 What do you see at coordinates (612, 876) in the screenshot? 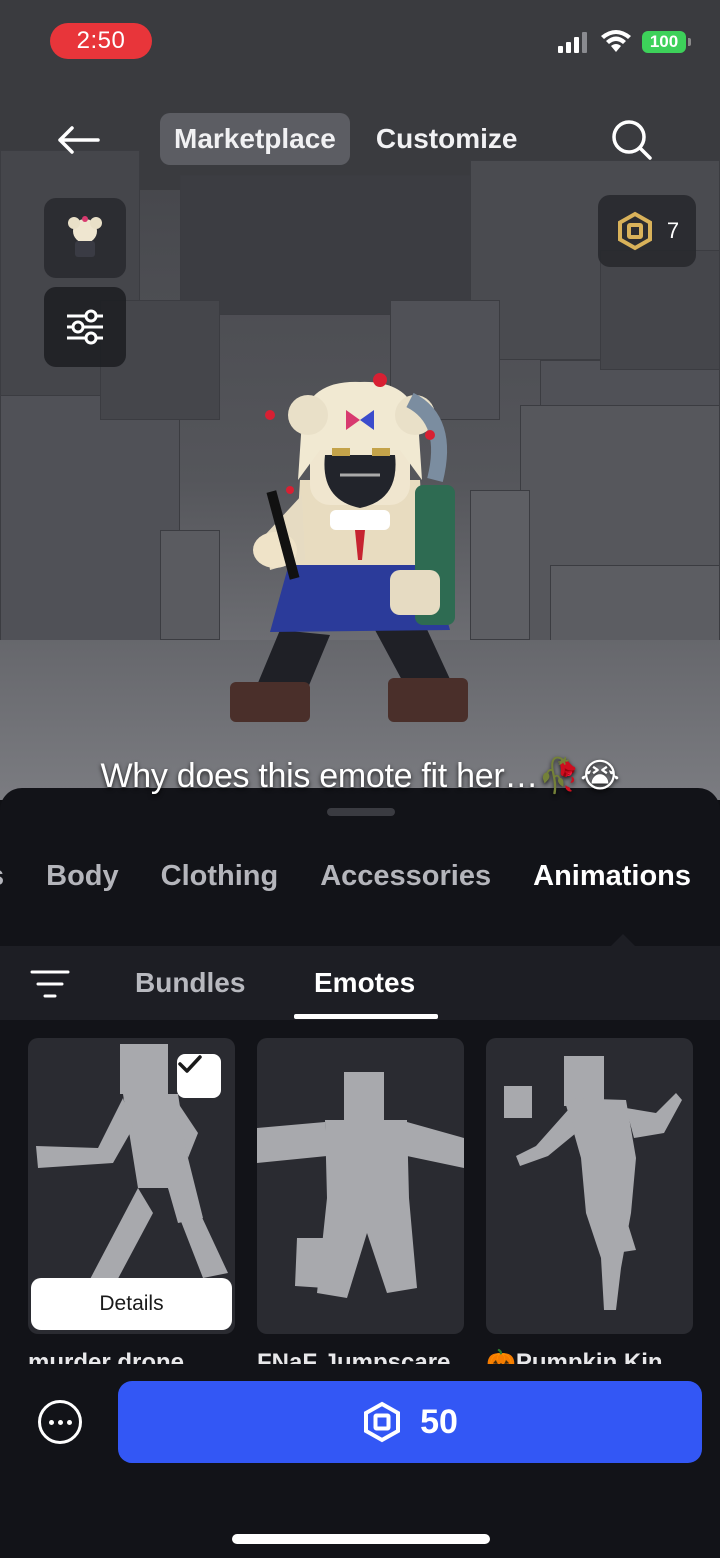
I see `tab-animations: Animations` at bounding box center [612, 876].